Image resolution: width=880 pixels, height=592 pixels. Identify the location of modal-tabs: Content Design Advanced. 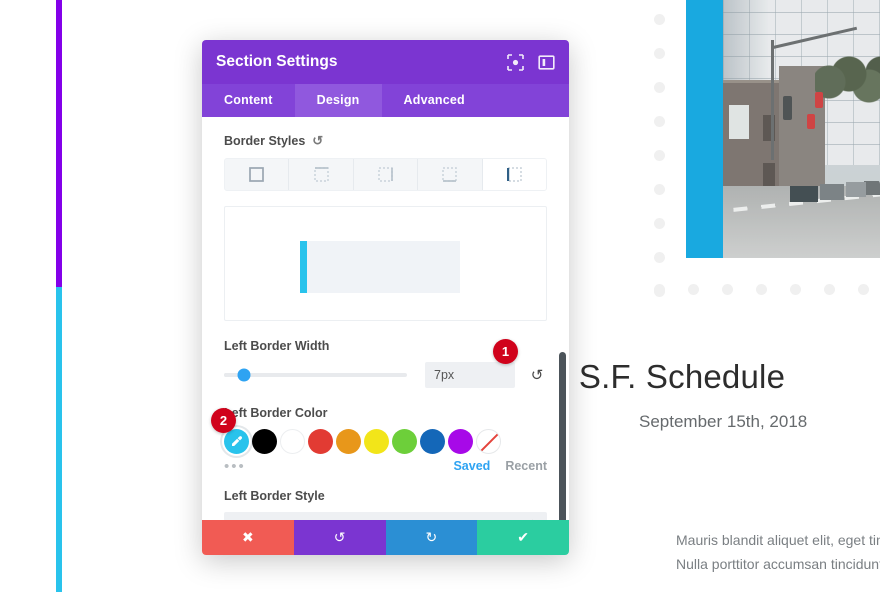
(385, 100).